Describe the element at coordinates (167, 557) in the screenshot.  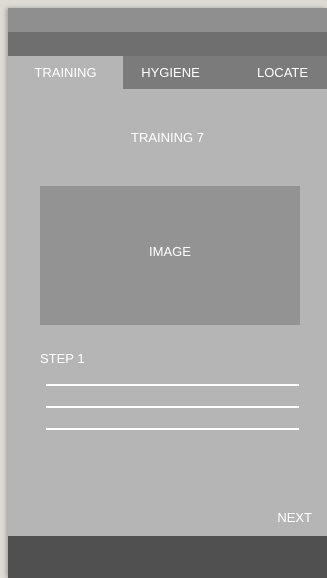
I see `bottom-navigation-bar` at that location.